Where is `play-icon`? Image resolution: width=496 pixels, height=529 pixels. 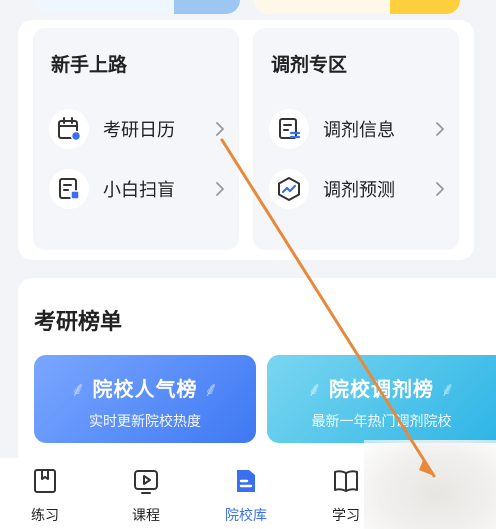 play-icon is located at coordinates (146, 481).